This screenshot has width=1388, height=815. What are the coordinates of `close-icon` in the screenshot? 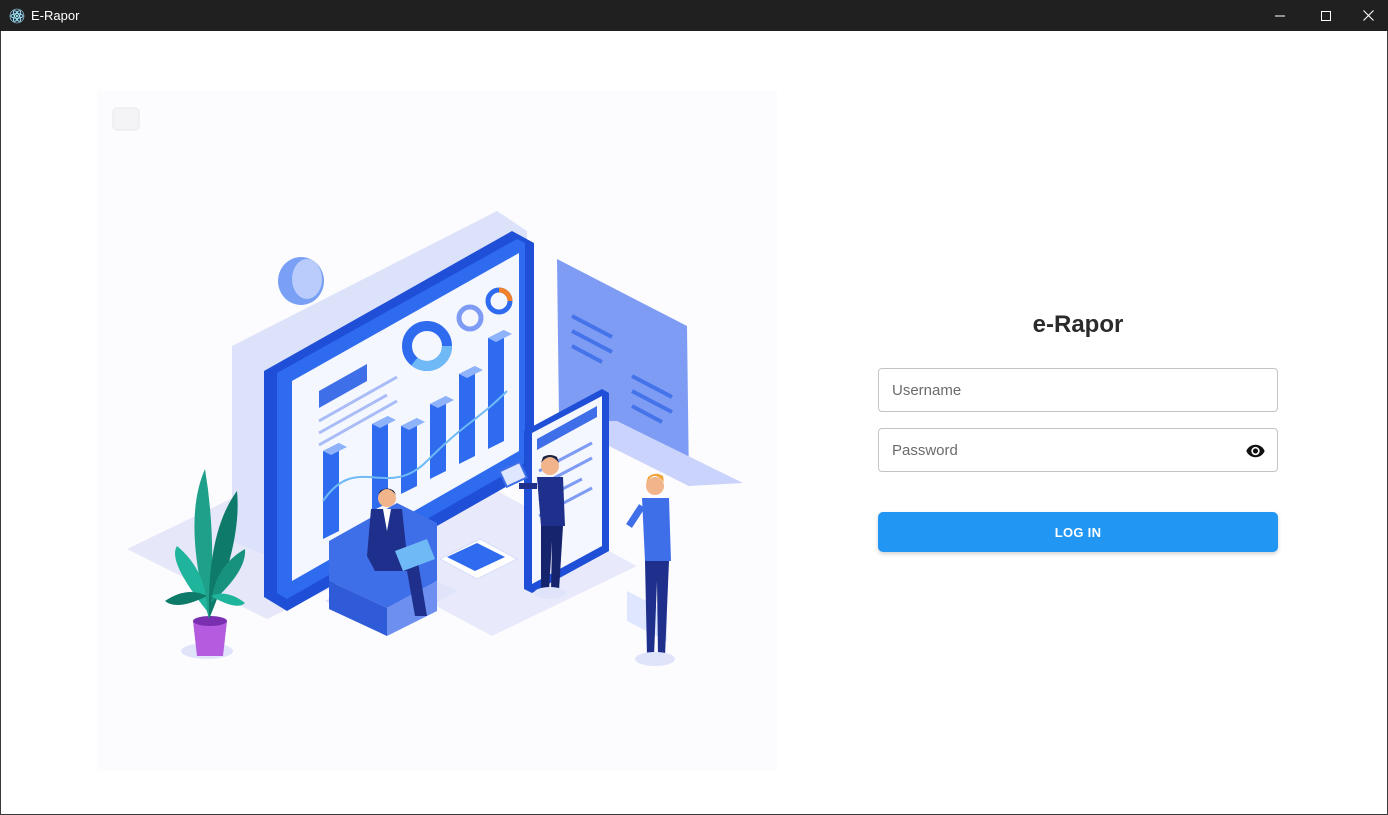 It's located at (1368, 15).